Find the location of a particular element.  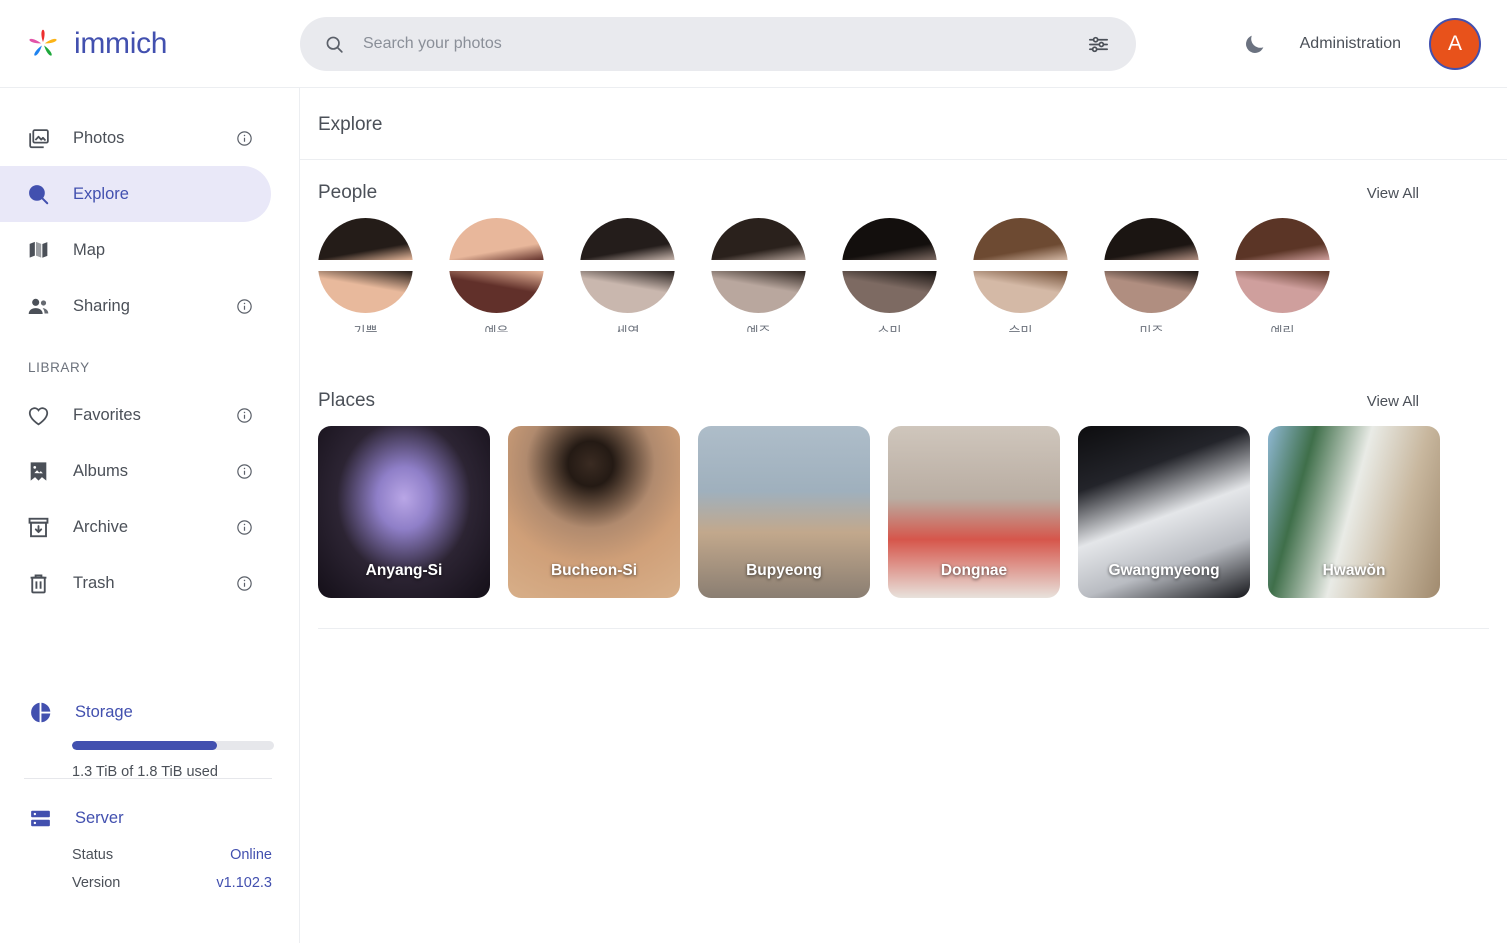

place-name: Gwangmyeong is located at coordinates (1164, 570).